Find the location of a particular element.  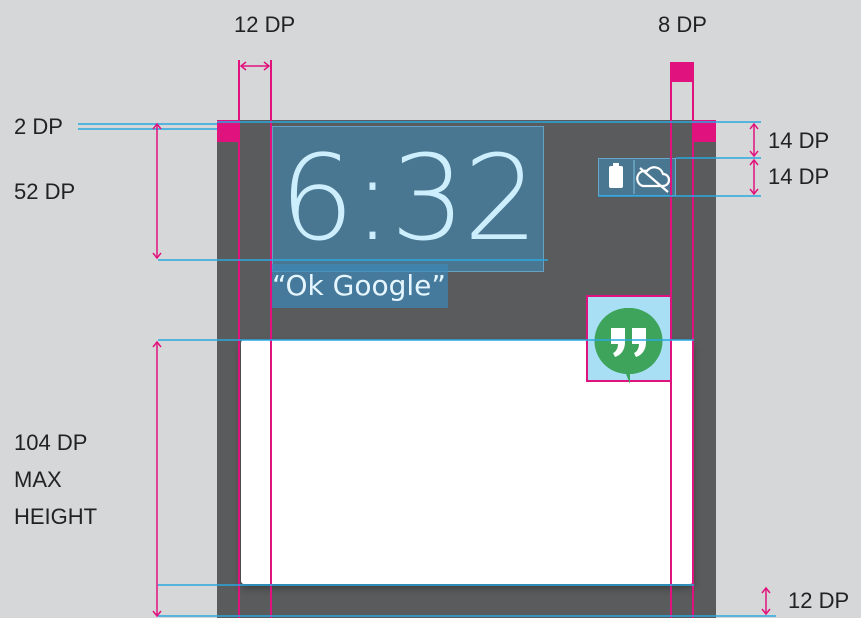

label-status-top: 14 DP is located at coordinates (799, 140).